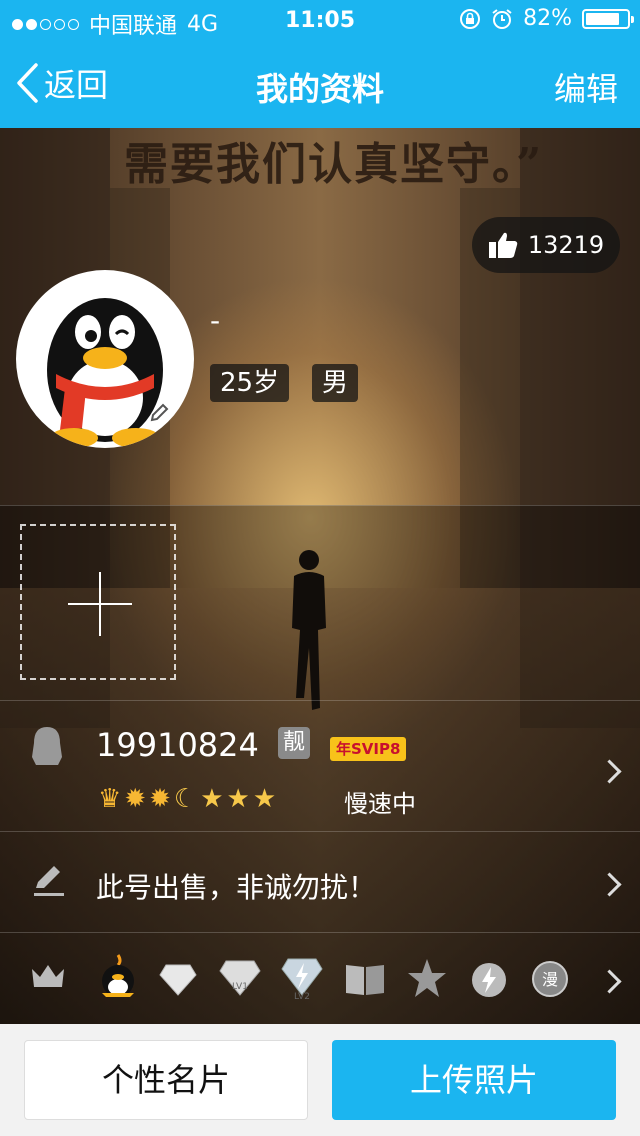  What do you see at coordinates (177, 745) in the screenshot?
I see `qq-number: 19910824` at bounding box center [177, 745].